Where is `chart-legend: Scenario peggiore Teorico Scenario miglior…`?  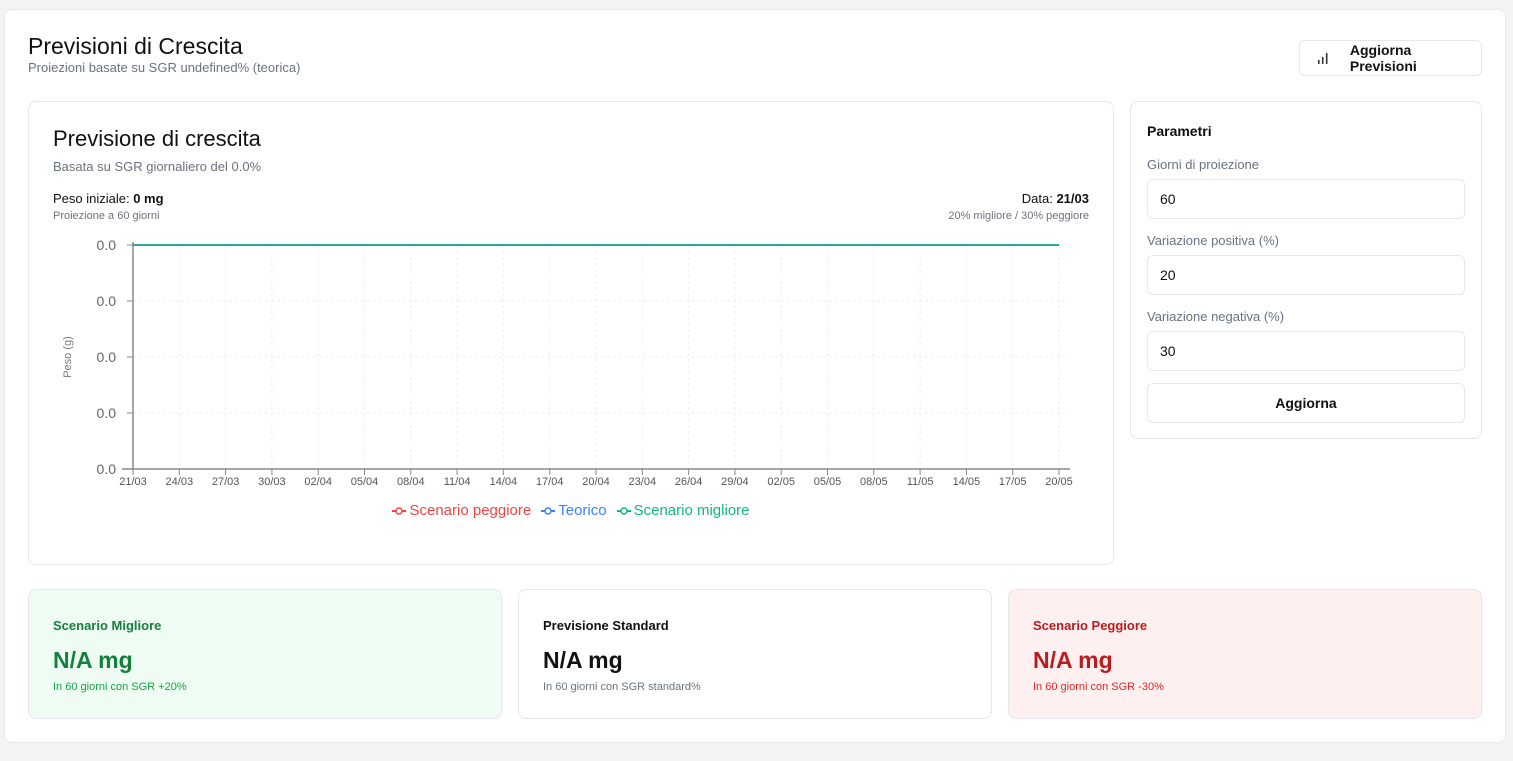
chart-legend: Scenario peggiore Teorico Scenario miglior… is located at coordinates (571, 510).